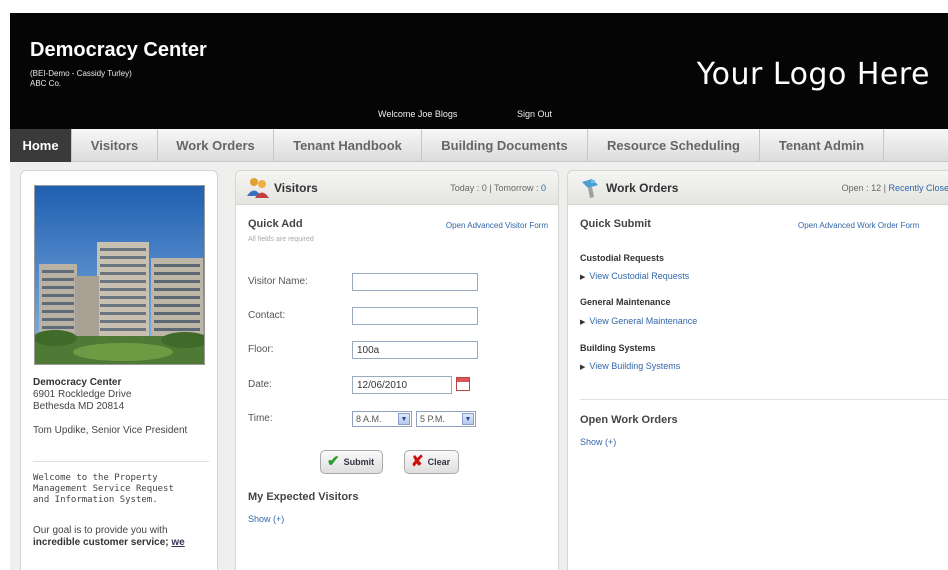 This screenshot has width=948, height=570. Describe the element at coordinates (369, 419) in the screenshot. I see `time-from-value: 8 A.M.` at that location.